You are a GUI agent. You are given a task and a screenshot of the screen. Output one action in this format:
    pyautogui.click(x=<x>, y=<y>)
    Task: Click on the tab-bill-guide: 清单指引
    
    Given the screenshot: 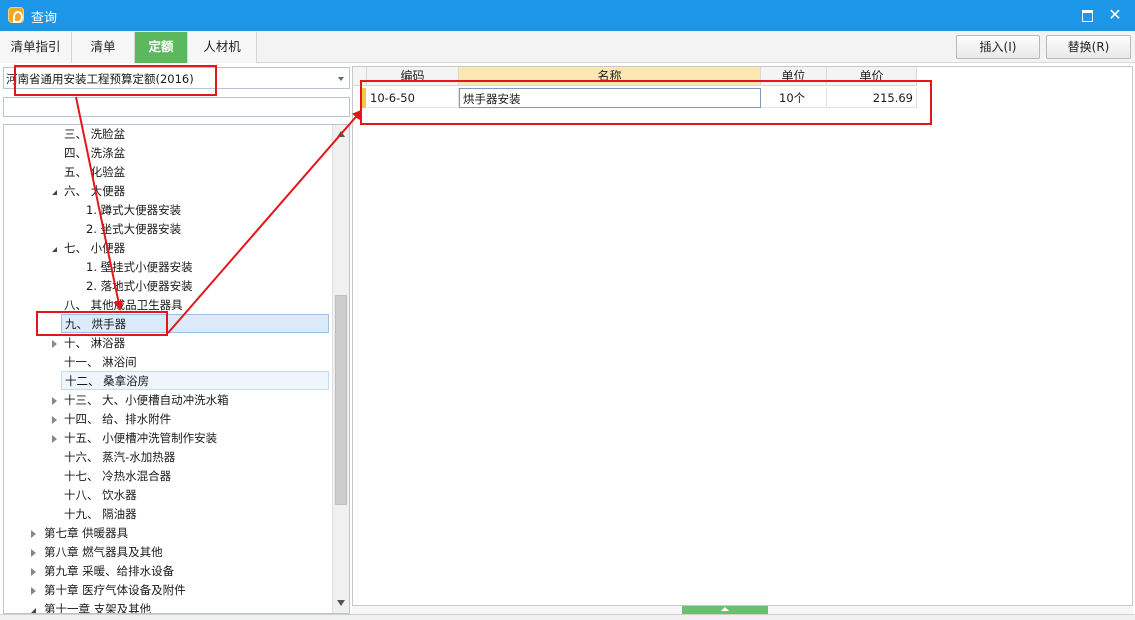 What is the action you would take?
    pyautogui.click(x=36, y=47)
    